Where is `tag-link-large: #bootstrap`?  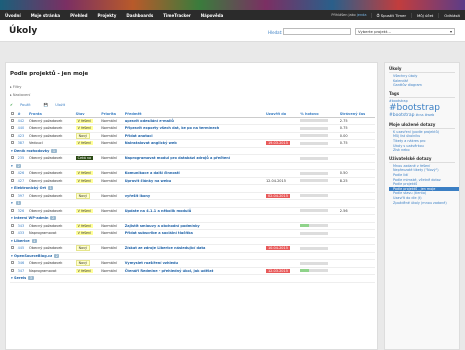
tag-link-large: #bootstrap is located at coordinates (422, 108).